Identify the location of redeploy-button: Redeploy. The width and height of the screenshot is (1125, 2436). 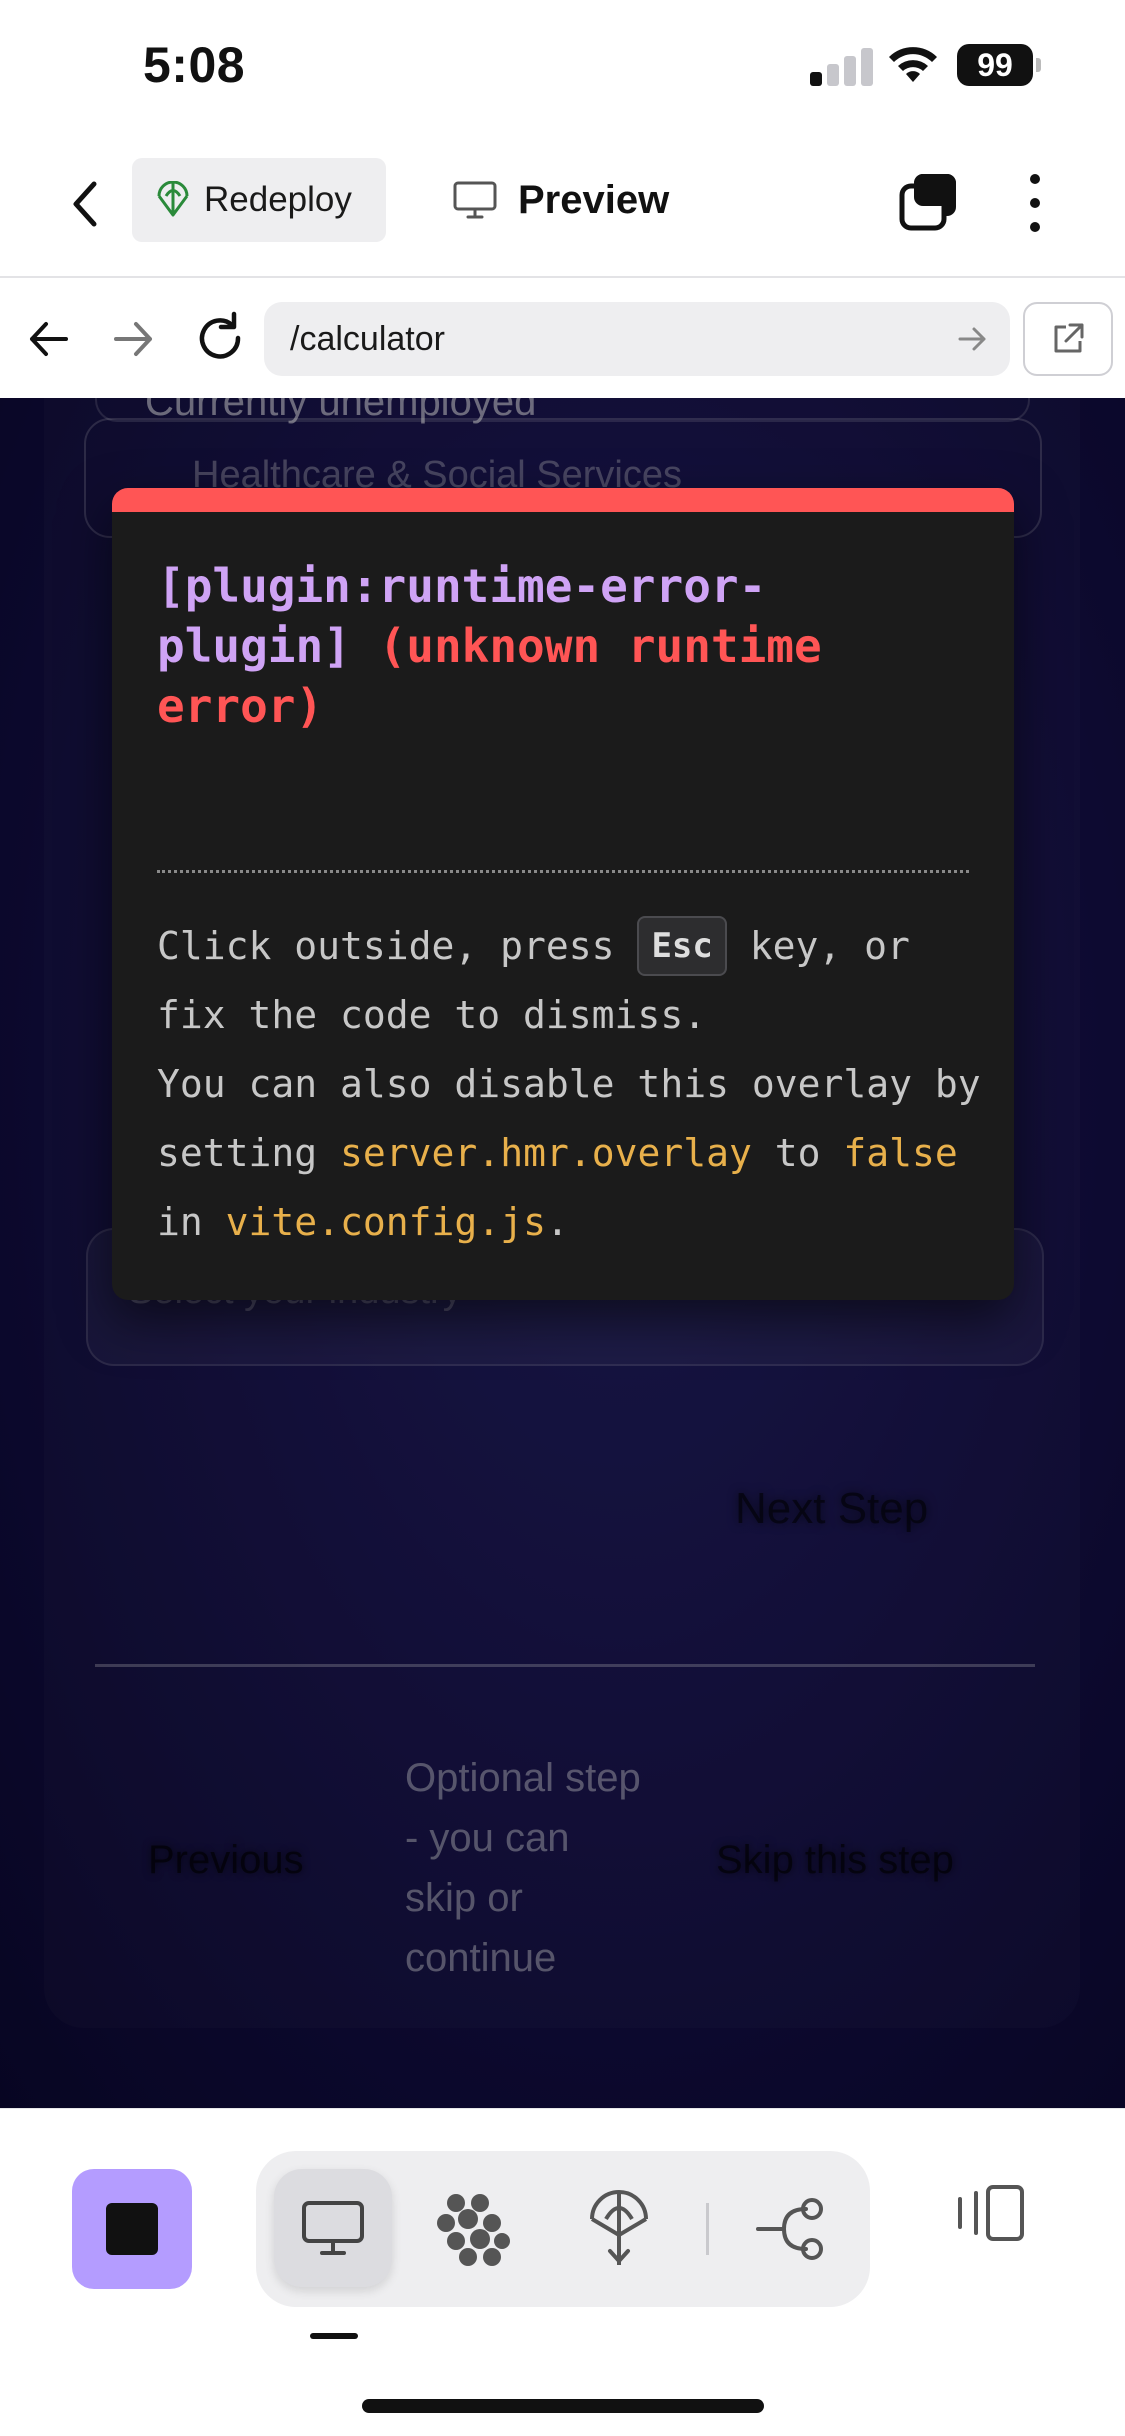
(259, 200).